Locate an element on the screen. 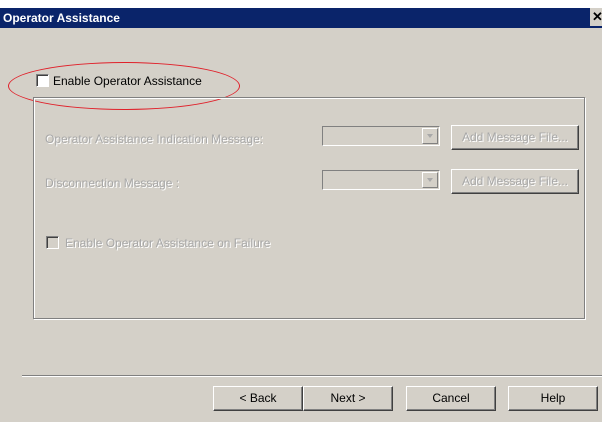 This screenshot has height=422, width=602. indication-message-select is located at coordinates (381, 136).